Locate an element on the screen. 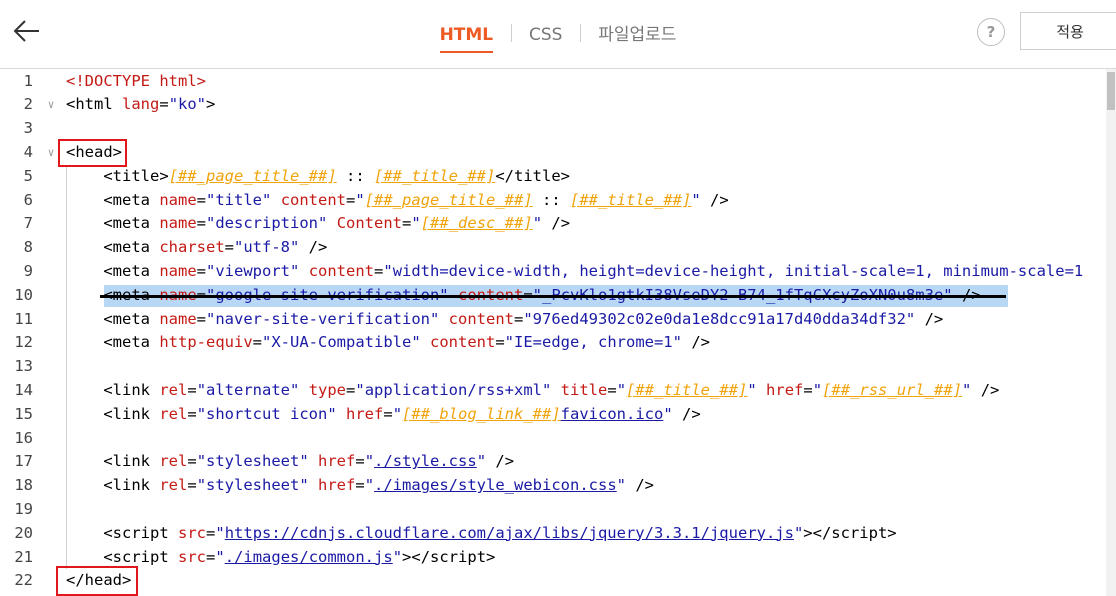 The width and height of the screenshot is (1116, 596). line-number: 12 is located at coordinates (23, 342).